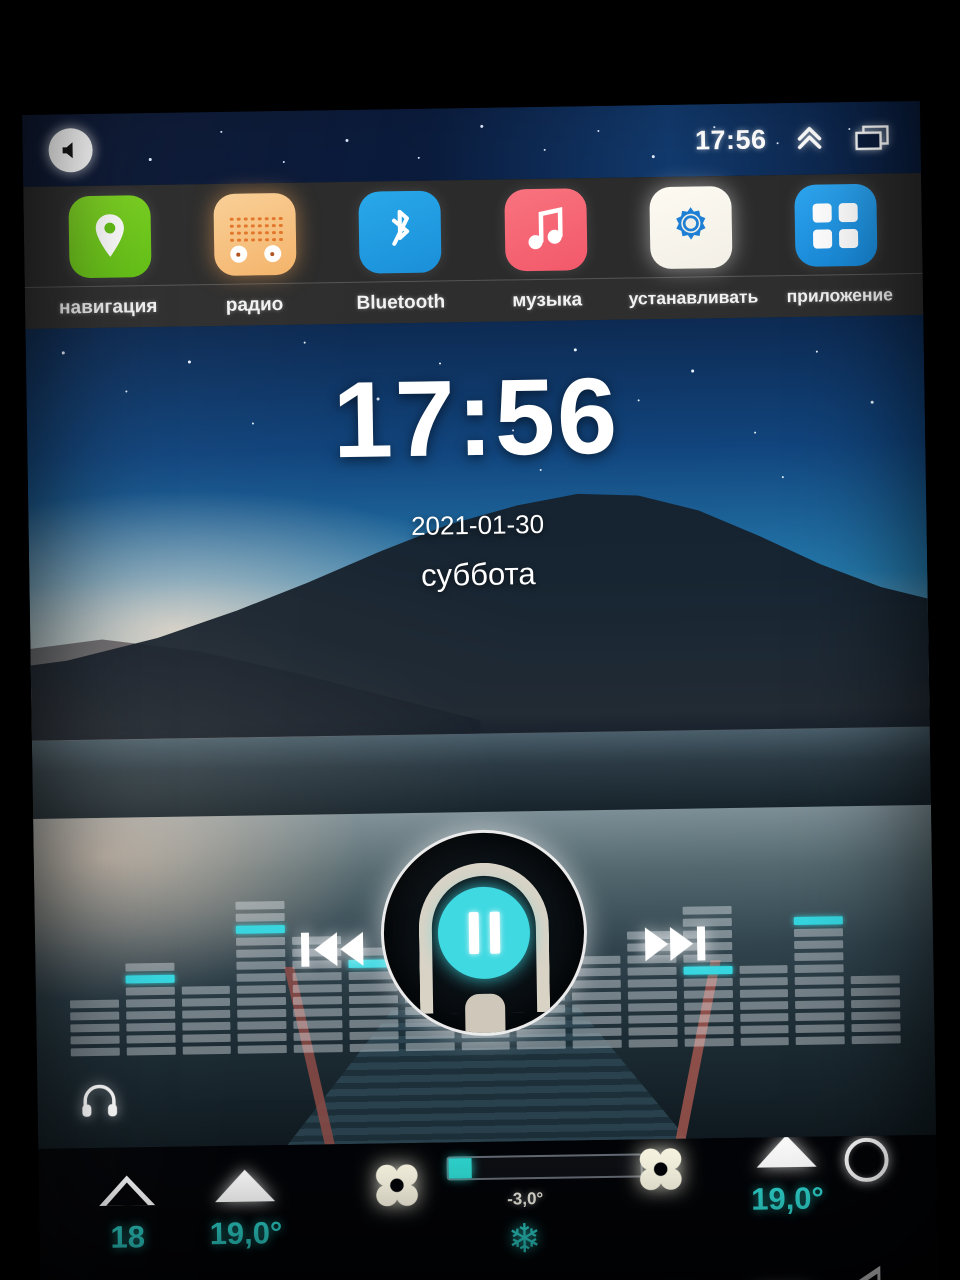 The height and width of the screenshot is (1280, 960). I want to click on double-chevron-up-icon, so click(809, 138).